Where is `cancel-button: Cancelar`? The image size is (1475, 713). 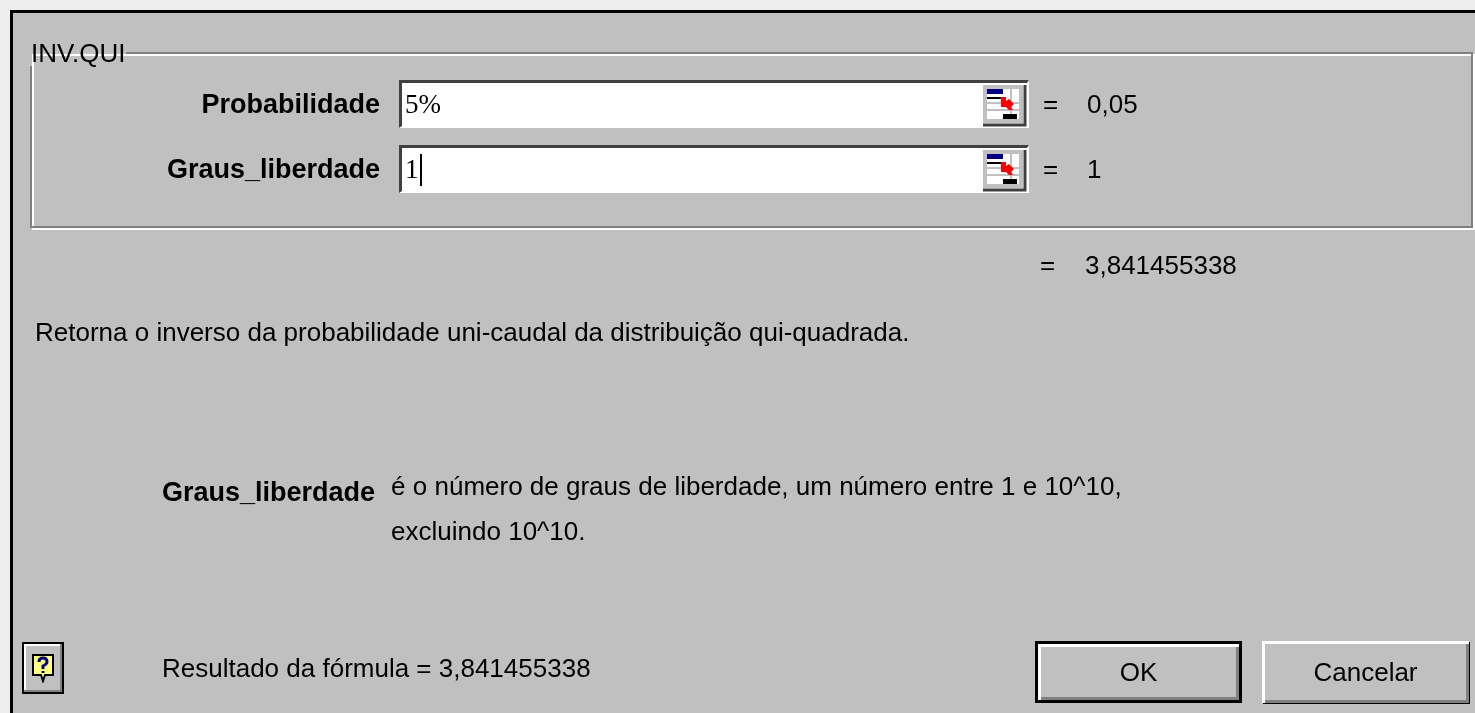
cancel-button: Cancelar is located at coordinates (1365, 672).